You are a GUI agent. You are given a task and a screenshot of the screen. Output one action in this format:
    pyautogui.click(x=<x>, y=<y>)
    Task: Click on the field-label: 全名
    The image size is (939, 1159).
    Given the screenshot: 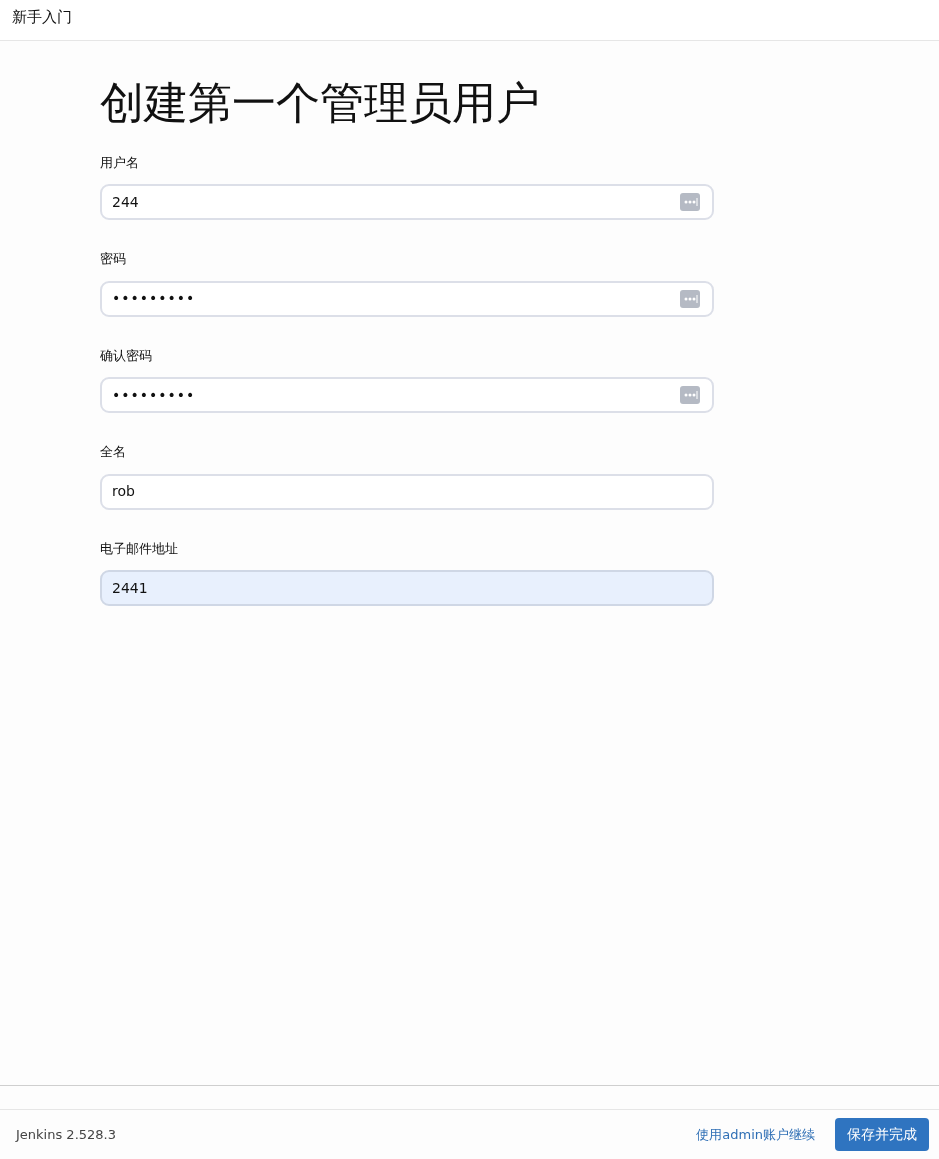 What is the action you would take?
    pyautogui.click(x=113, y=452)
    